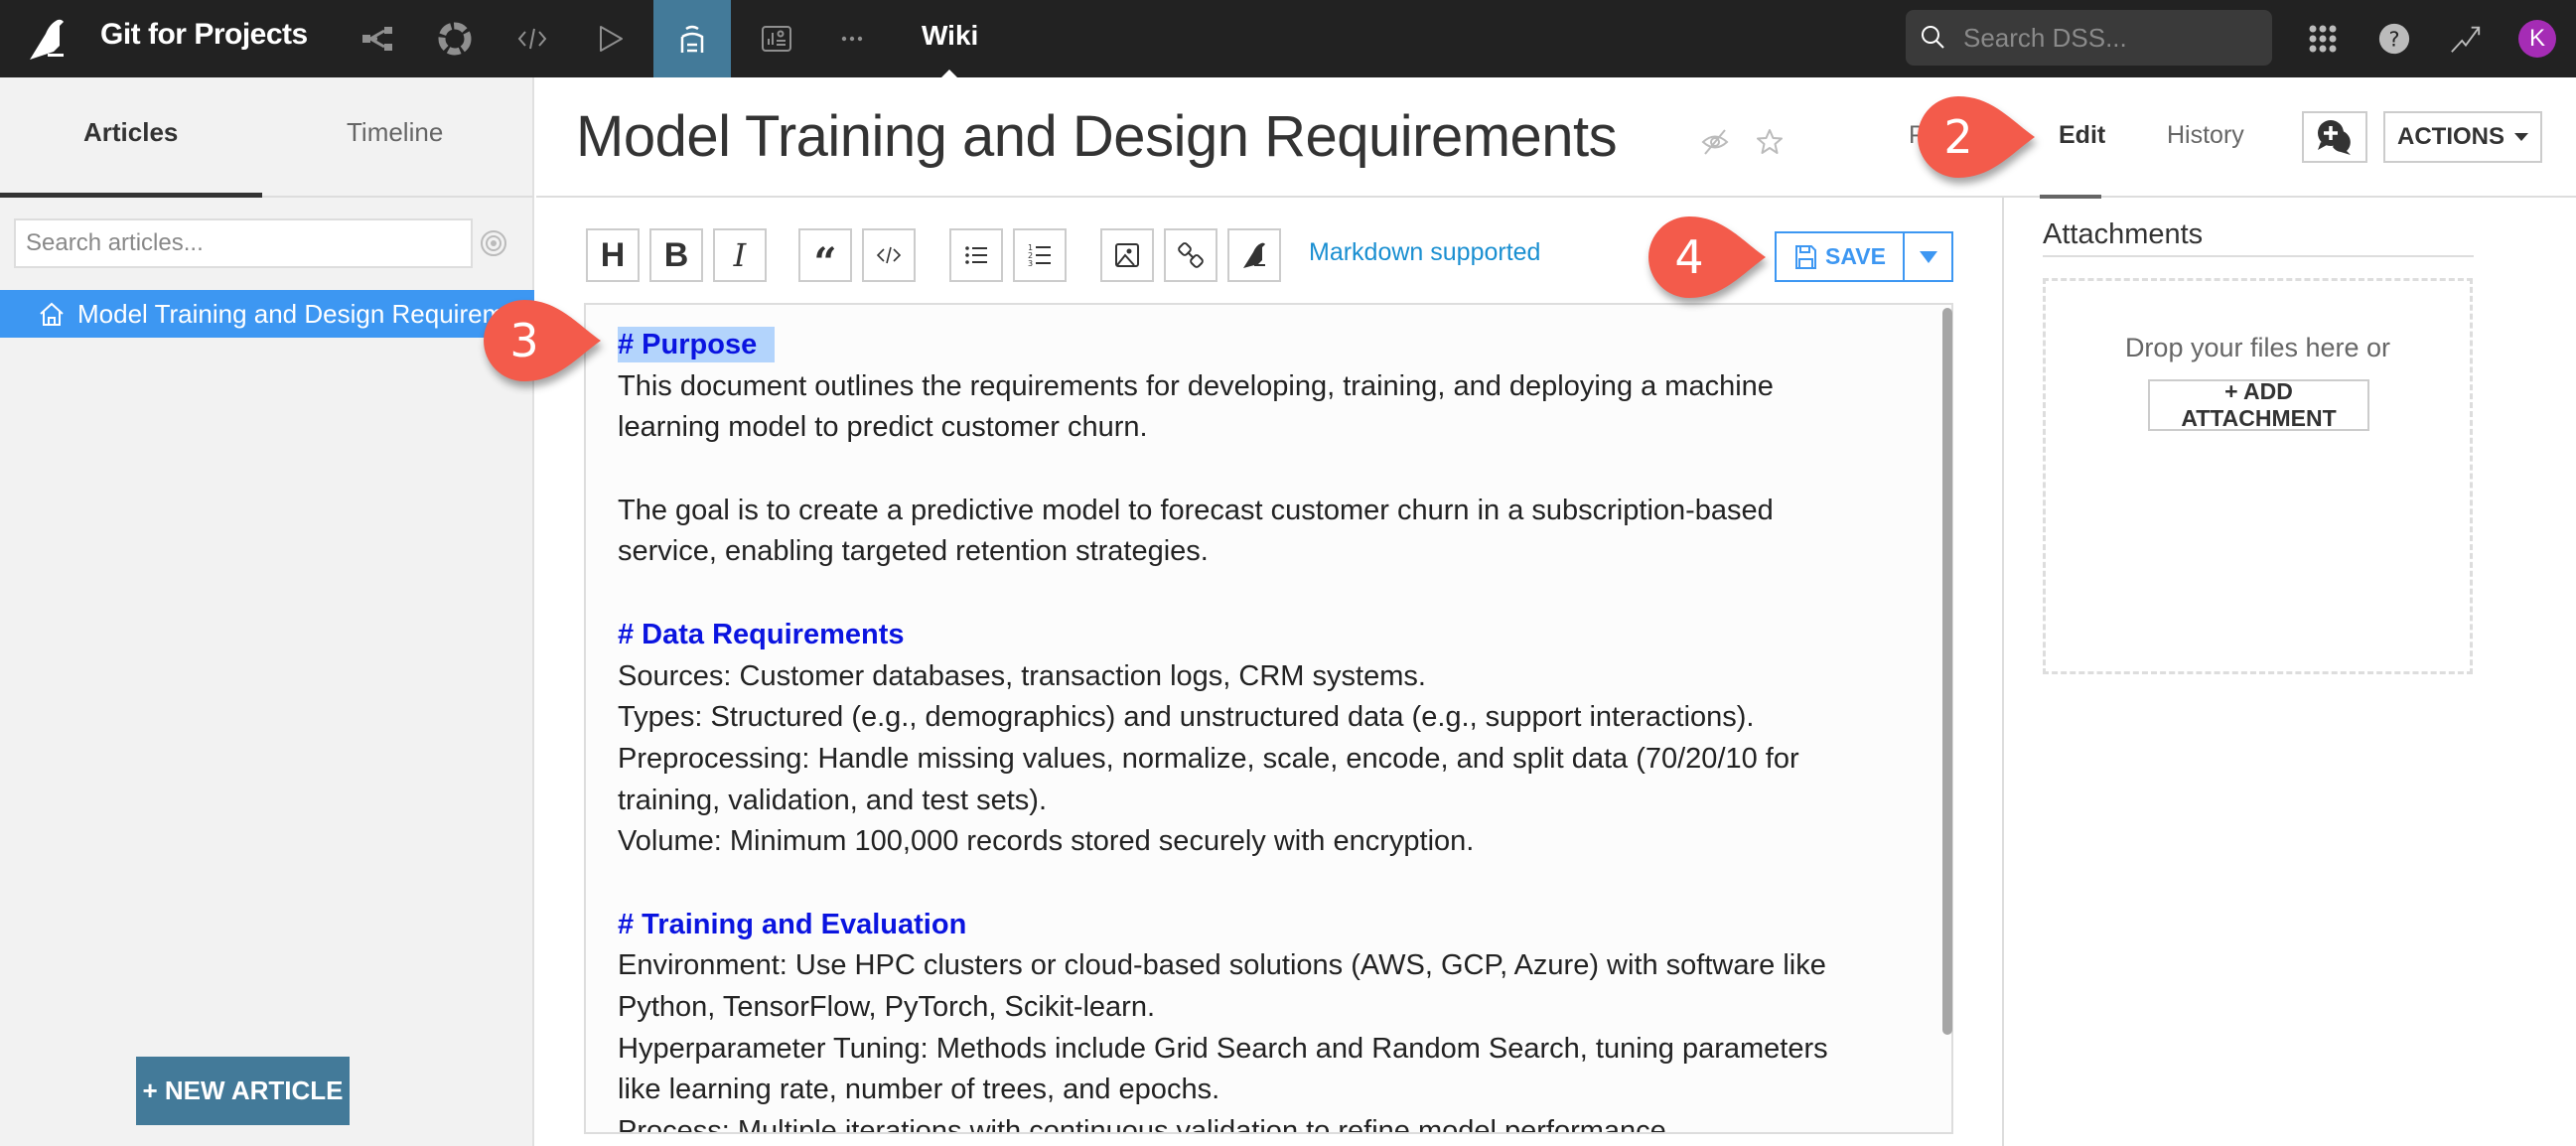  What do you see at coordinates (1284, 635) in the screenshot?
I see `markdown-heading-line: # Data Requirements` at bounding box center [1284, 635].